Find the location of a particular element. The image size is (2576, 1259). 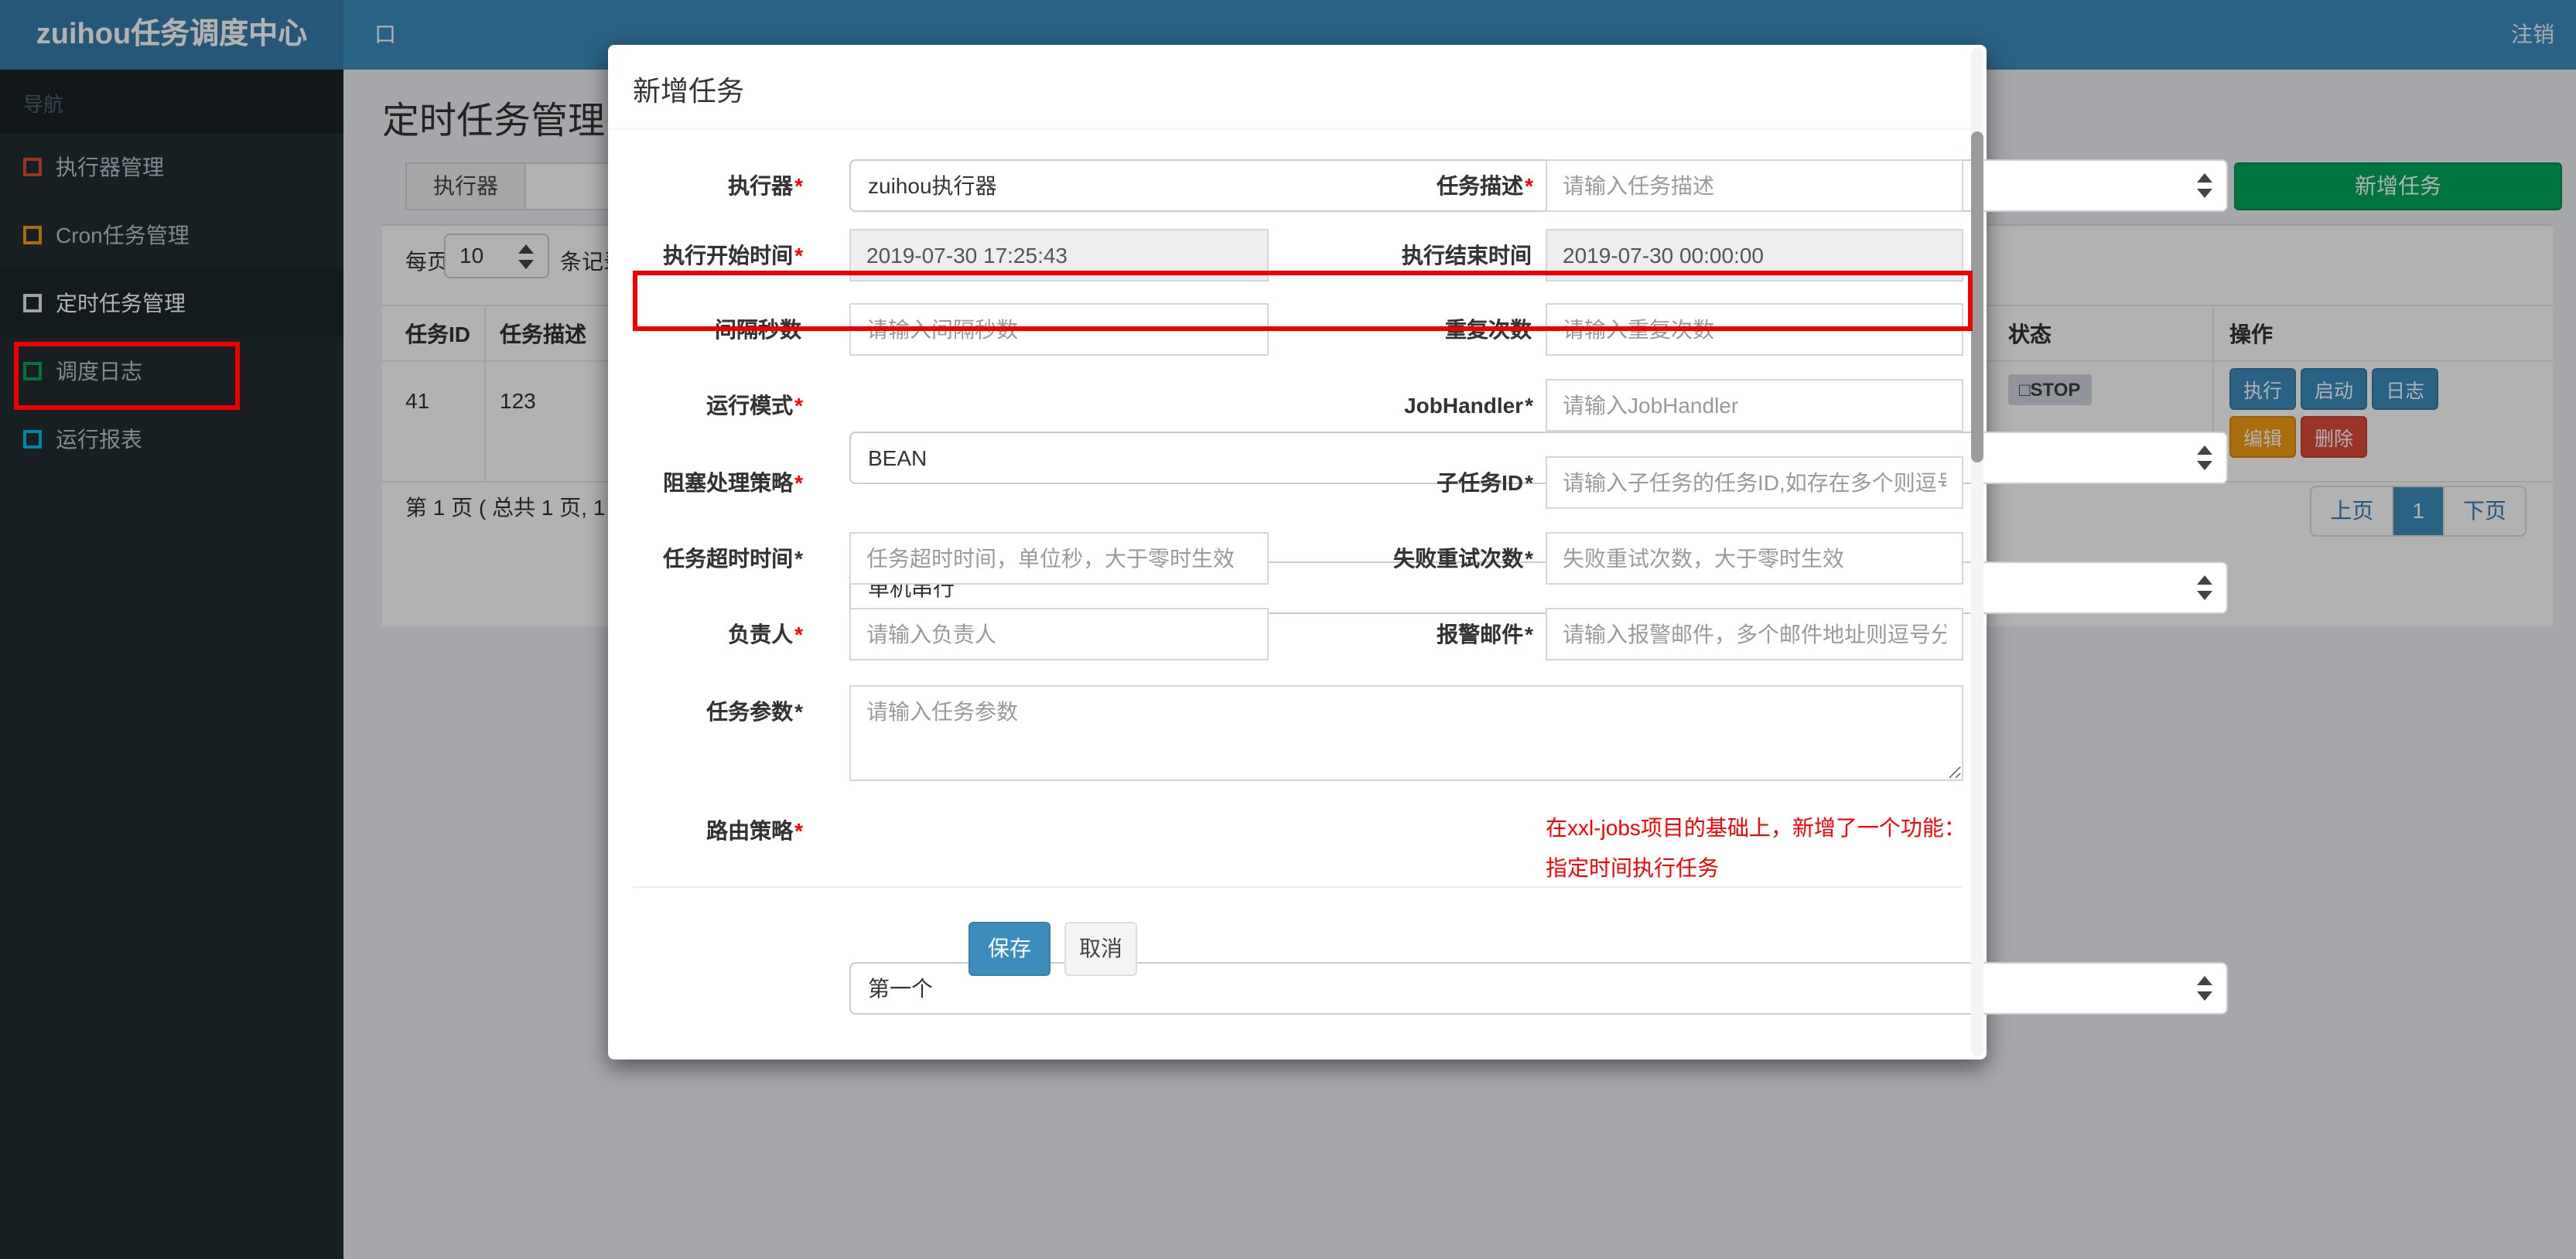

owner-label: 负责人 * is located at coordinates (765, 635).